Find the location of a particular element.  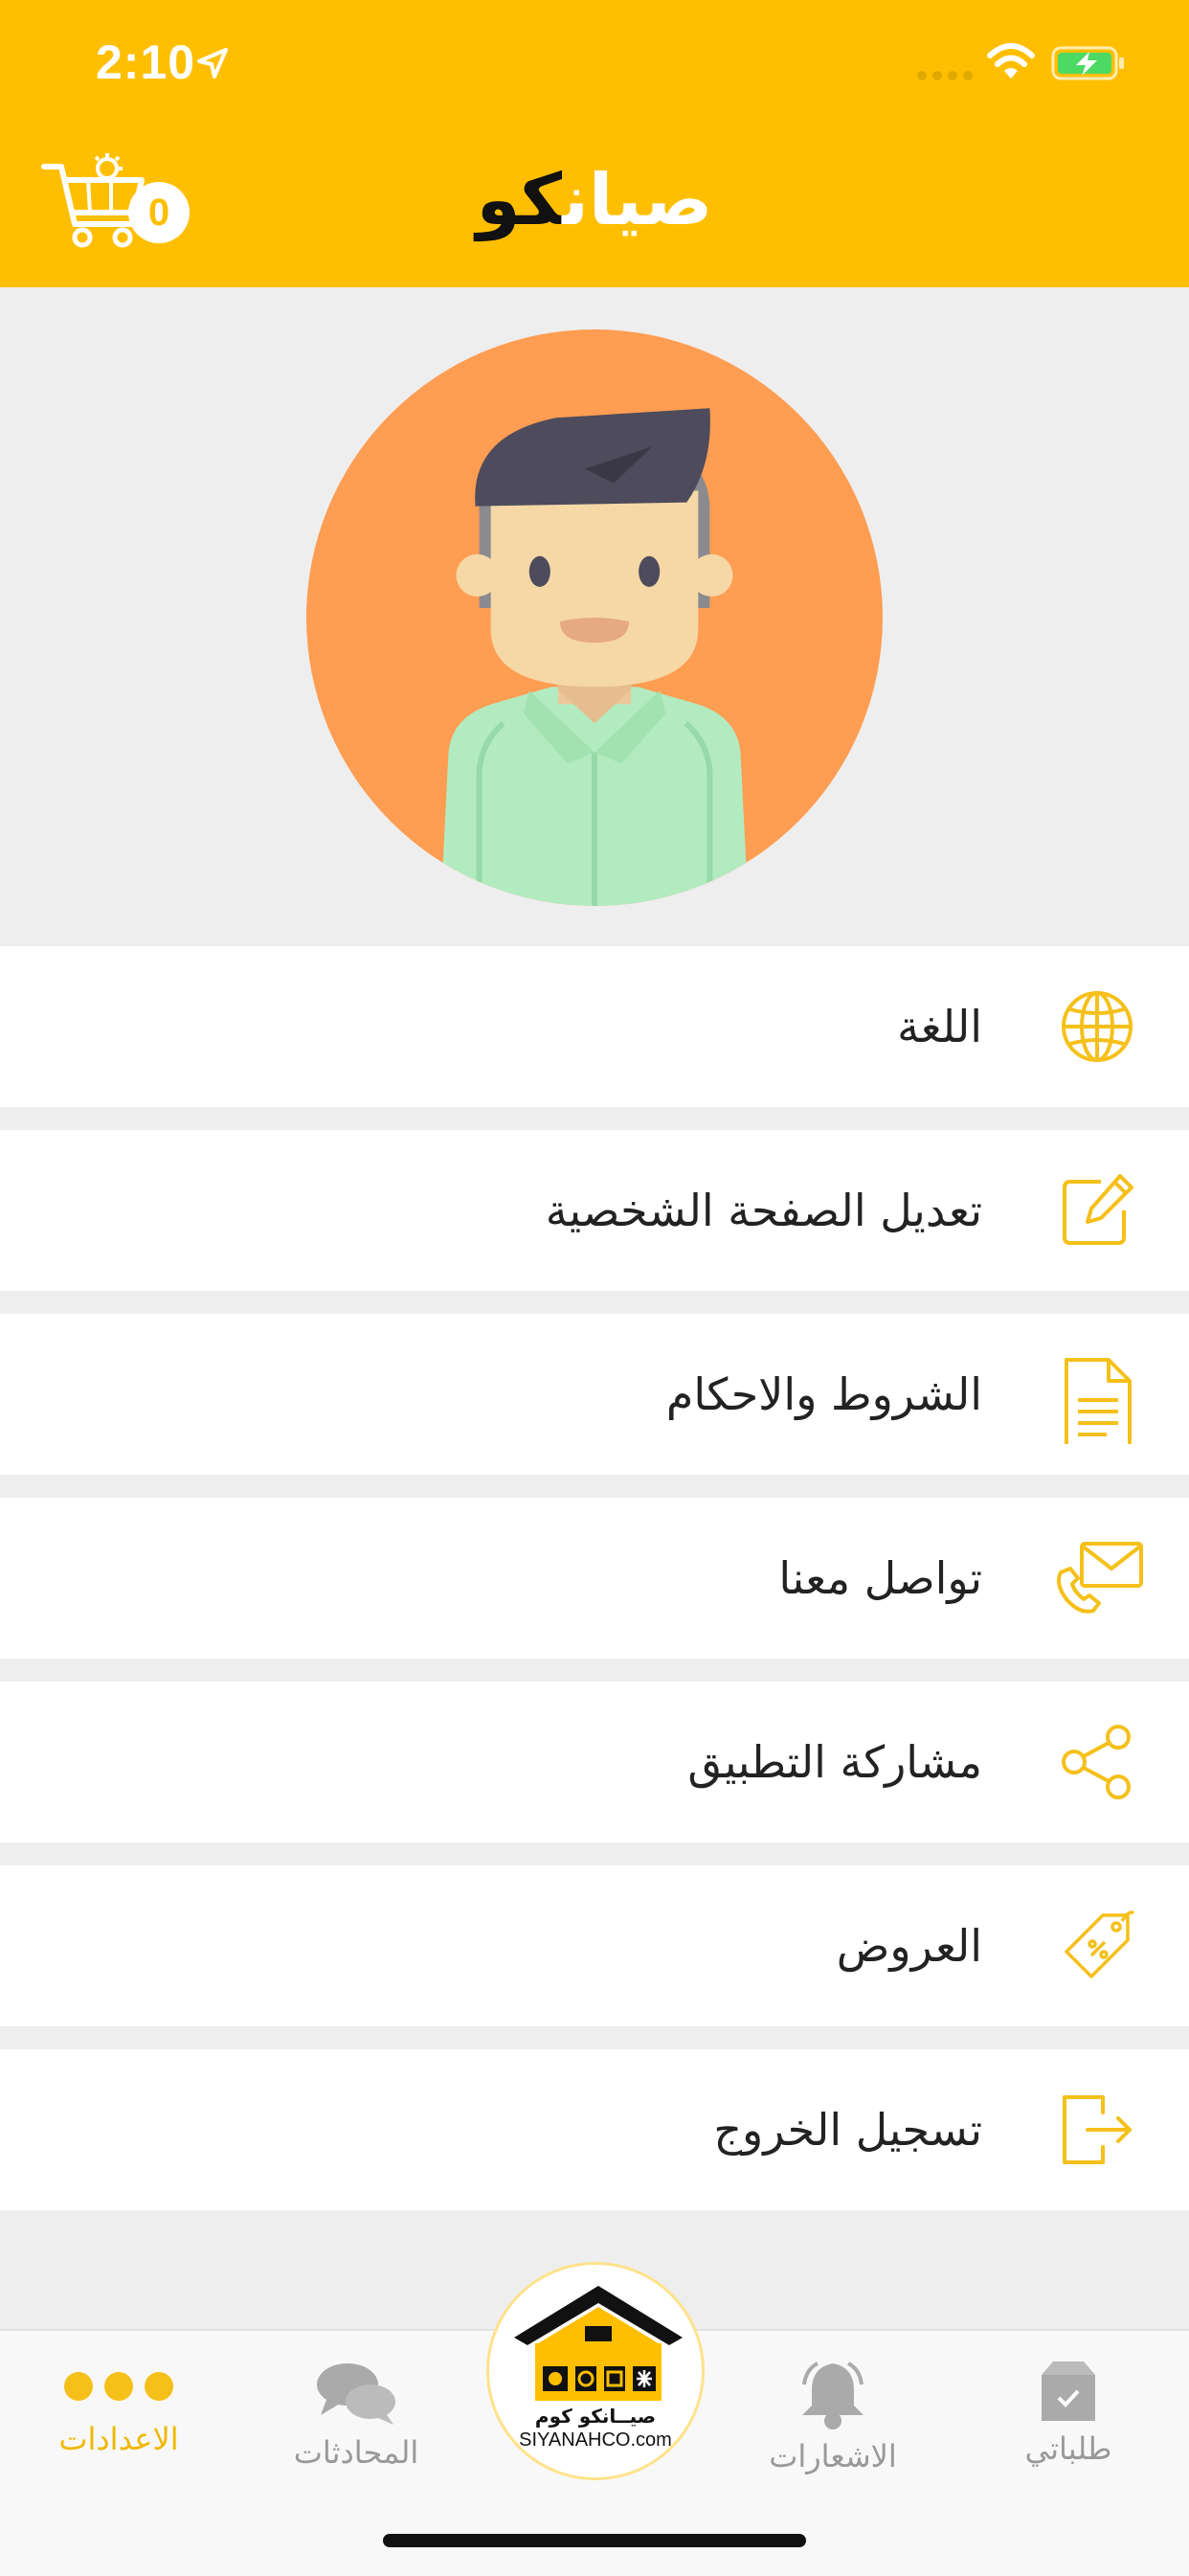

home-logo-button: صيــانكو كوم SIYANAHCO.com is located at coordinates (595, 2371).